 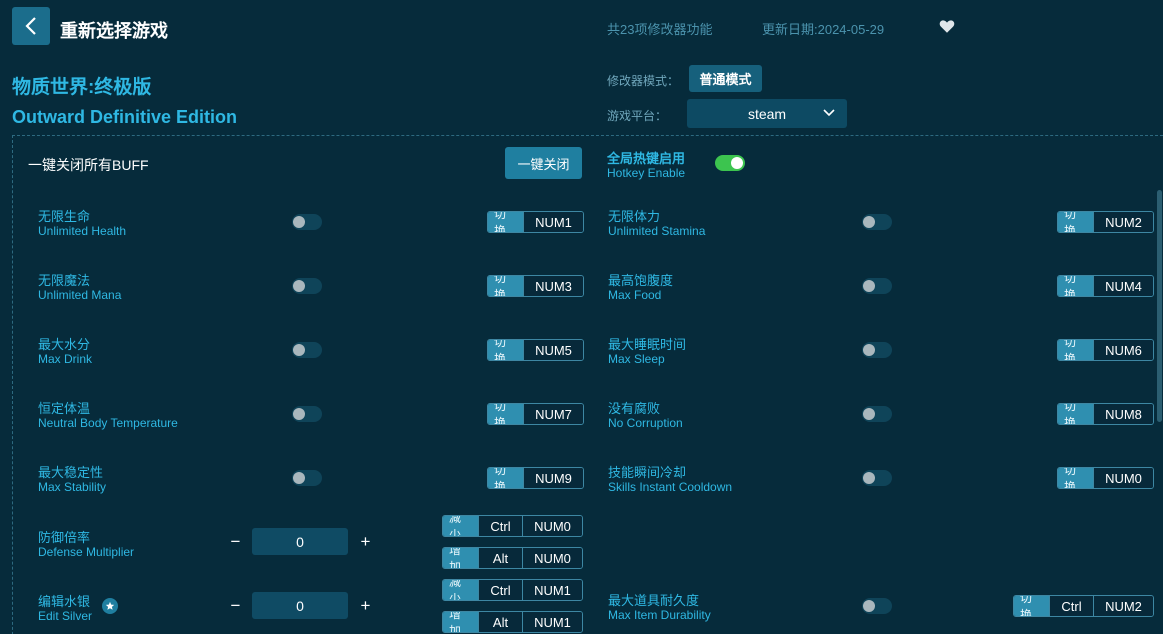 What do you see at coordinates (460, 558) in the screenshot?
I see `keybind-tag: 增加` at bounding box center [460, 558].